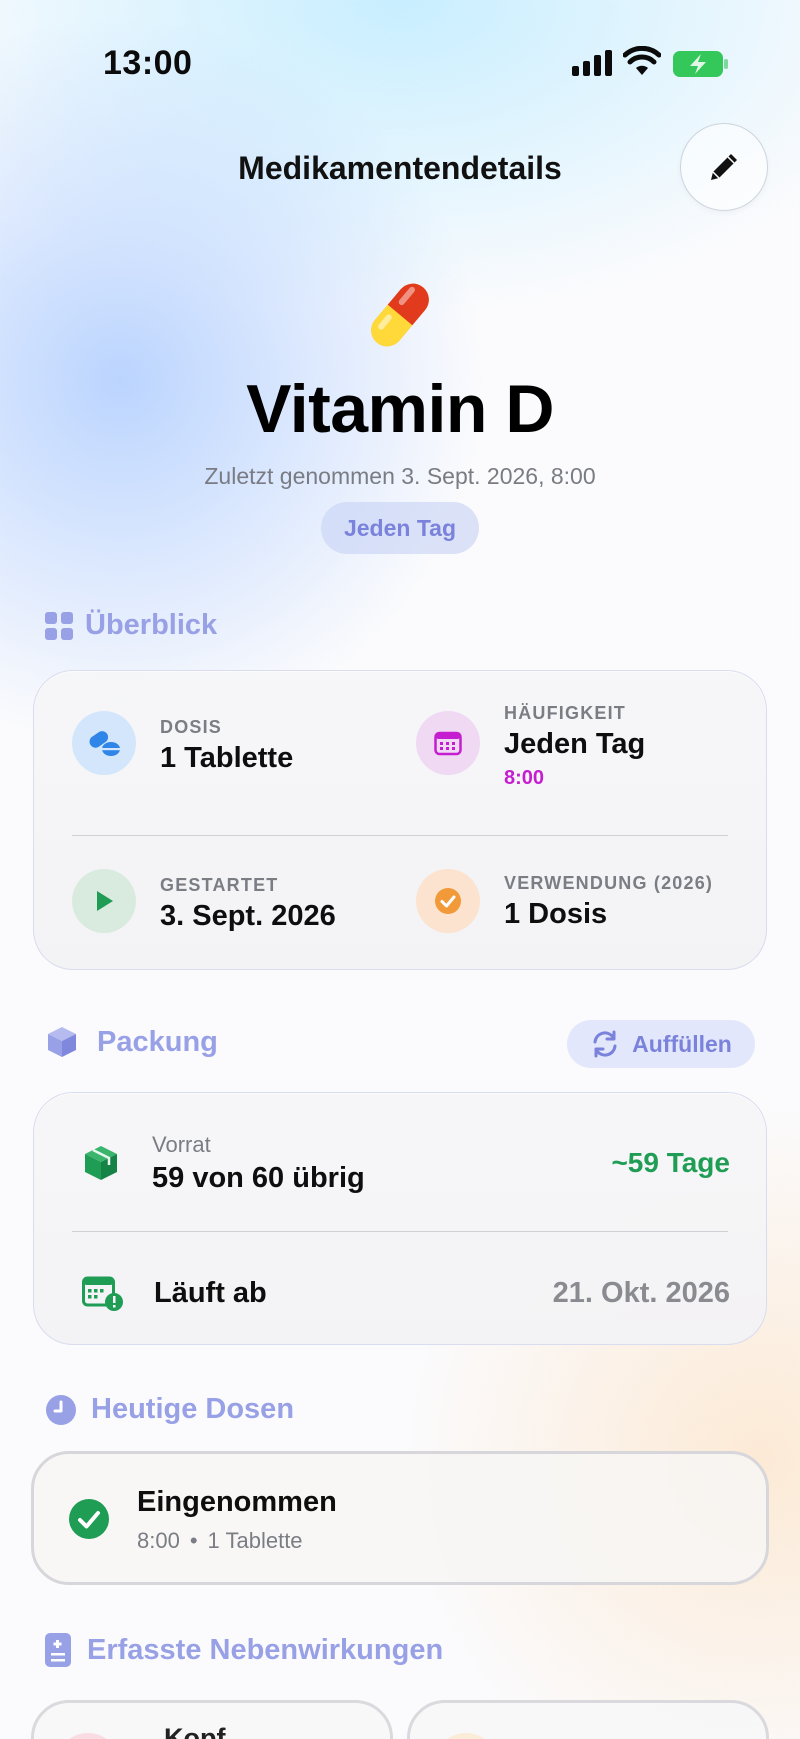 The image size is (800, 1739). What do you see at coordinates (592, 63) in the screenshot?
I see `cellular-signal-icon` at bounding box center [592, 63].